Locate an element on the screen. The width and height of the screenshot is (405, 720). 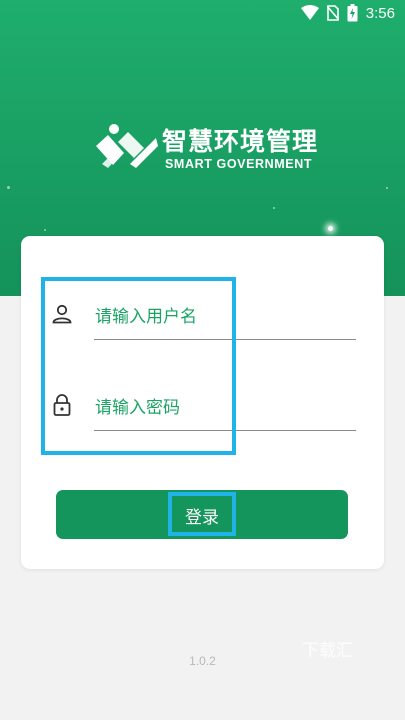
app-subtitle: SMART GOVERNMENT is located at coordinates (239, 164).